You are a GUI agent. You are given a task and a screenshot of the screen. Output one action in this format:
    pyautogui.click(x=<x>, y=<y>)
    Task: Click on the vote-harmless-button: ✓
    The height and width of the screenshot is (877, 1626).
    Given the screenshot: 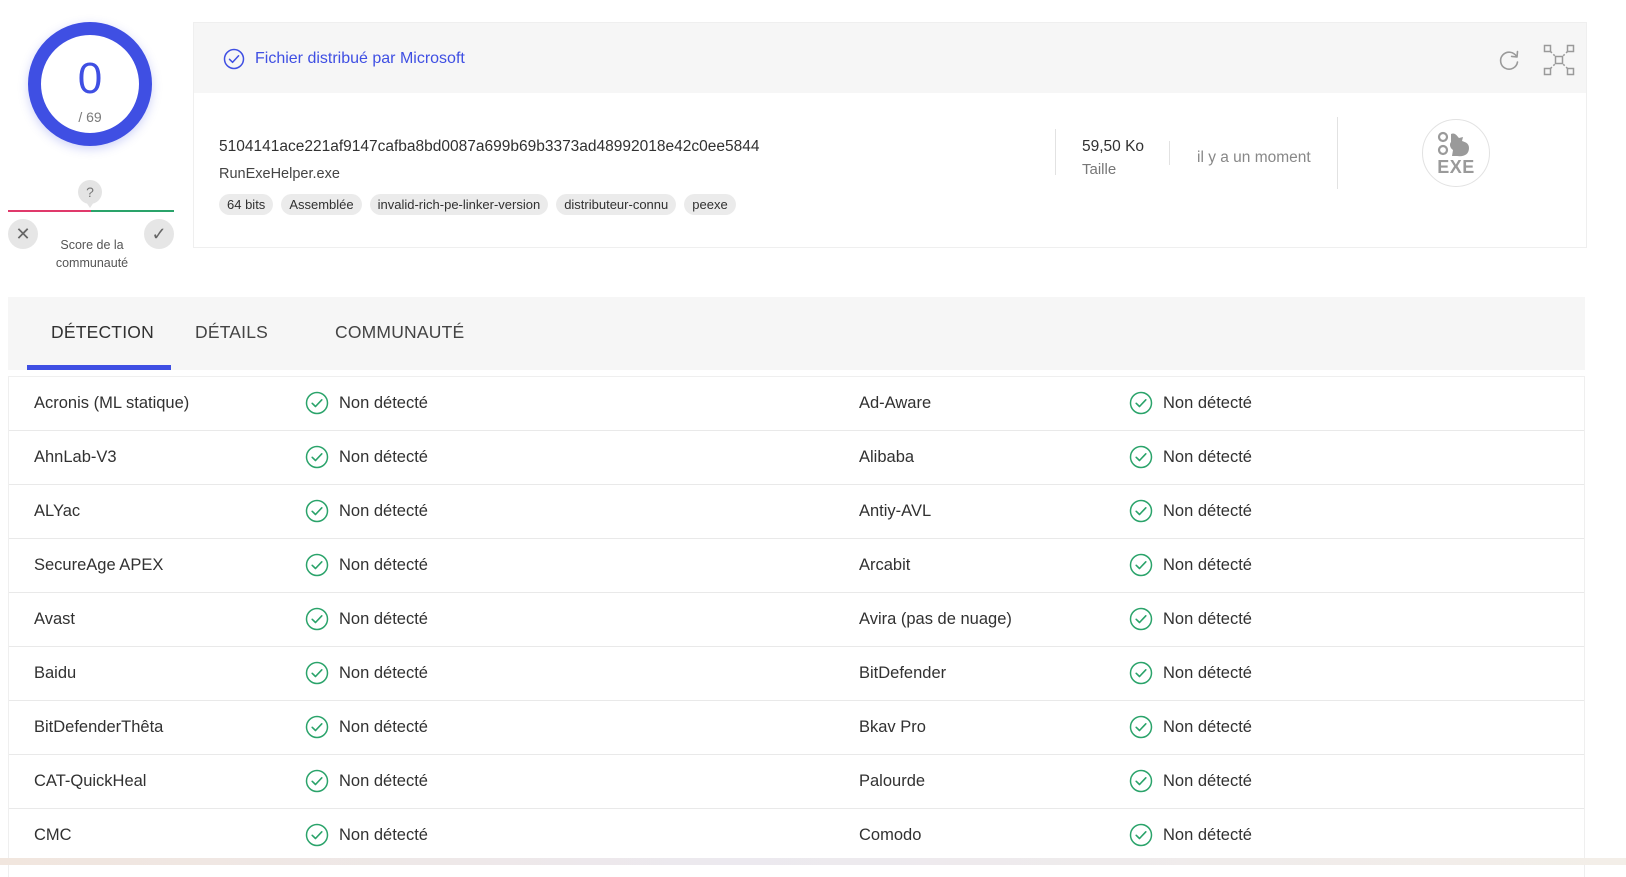 What is the action you would take?
    pyautogui.click(x=159, y=234)
    